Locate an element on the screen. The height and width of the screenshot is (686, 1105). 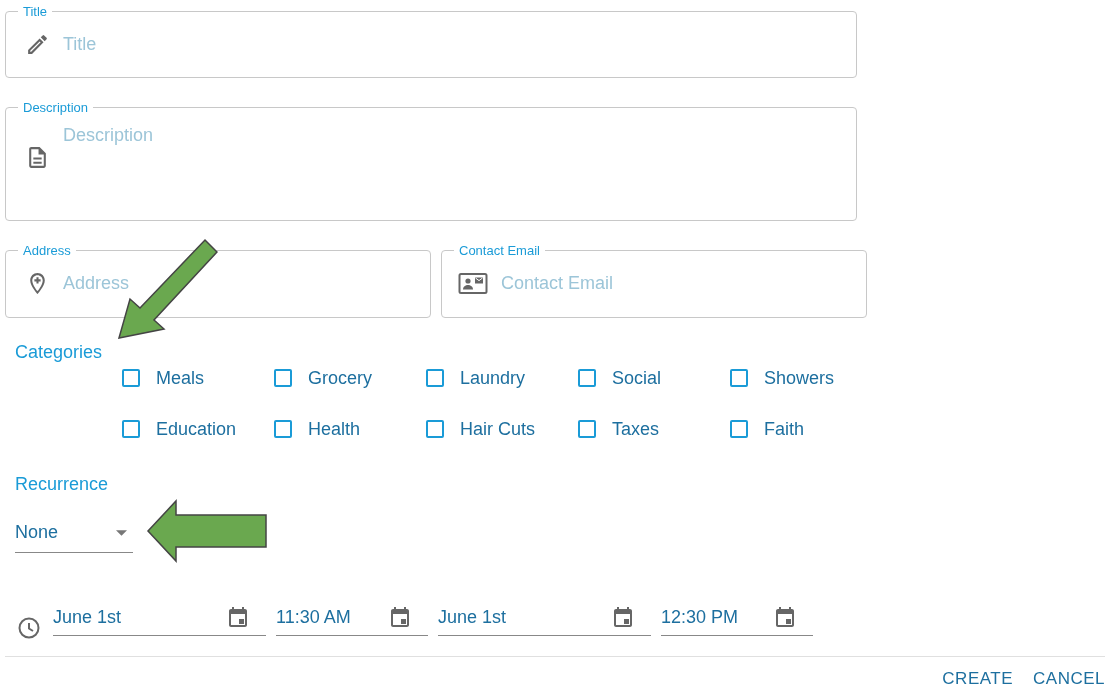
category-checkbox: Social is located at coordinates (654, 378).